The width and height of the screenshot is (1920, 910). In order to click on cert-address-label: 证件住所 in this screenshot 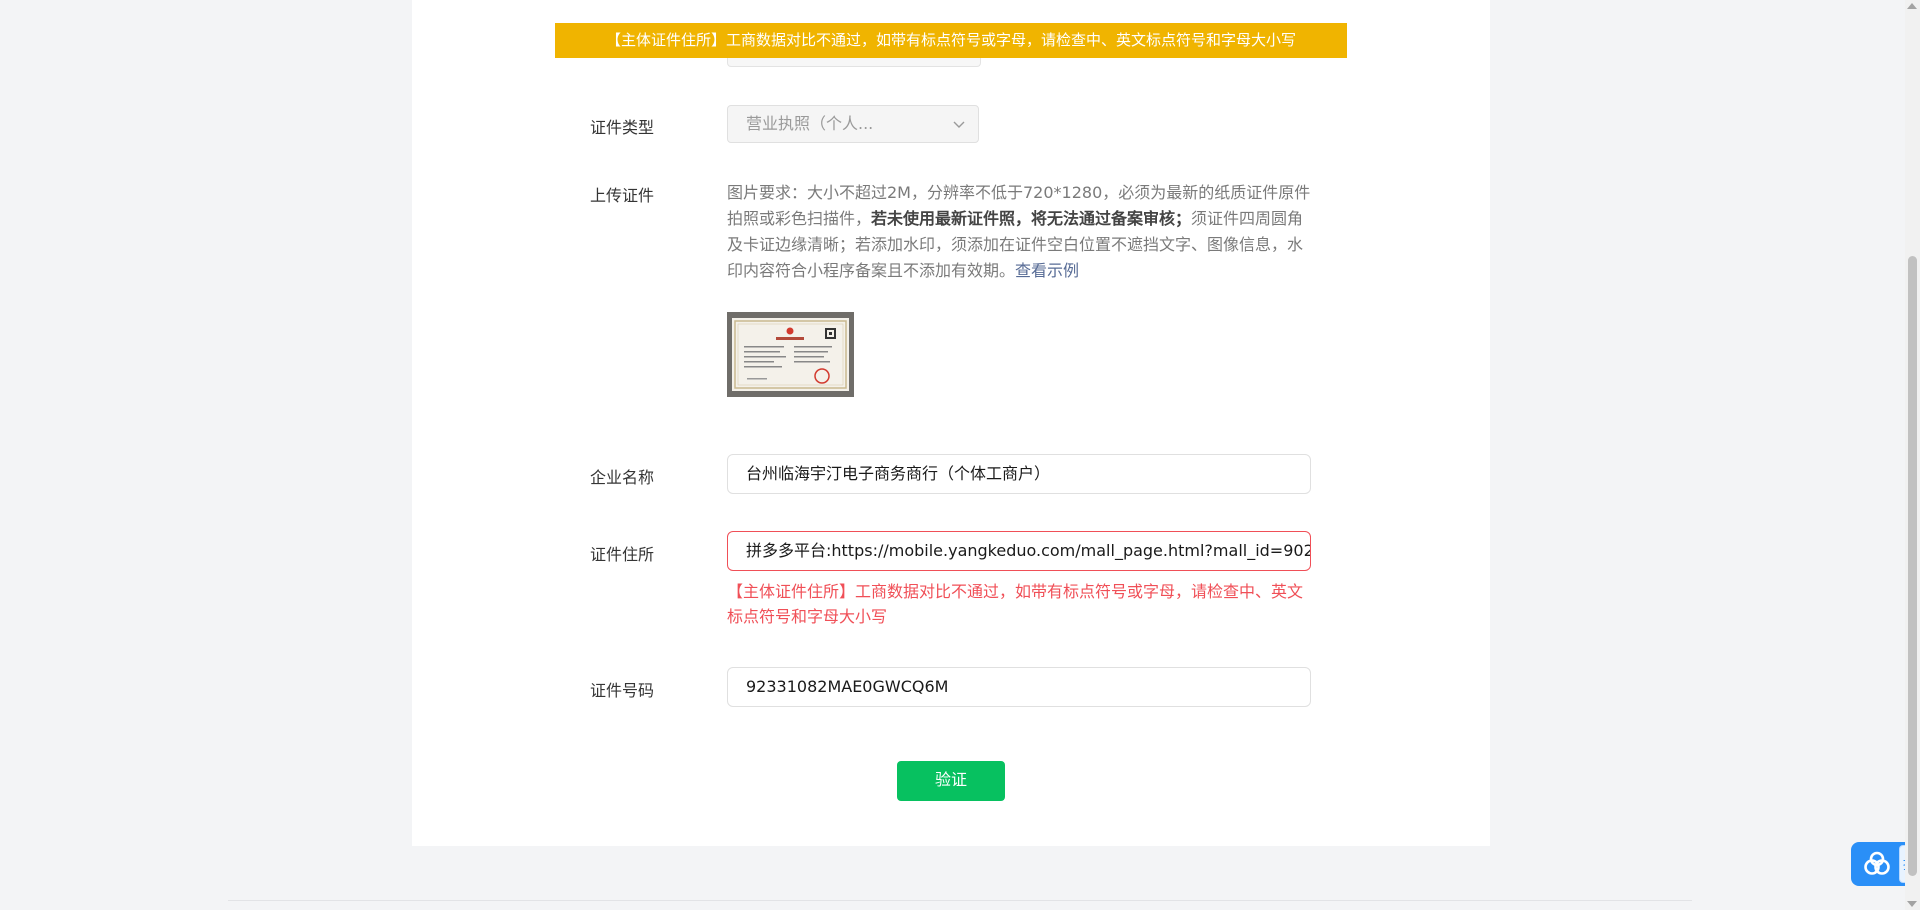, I will do `click(622, 554)`.